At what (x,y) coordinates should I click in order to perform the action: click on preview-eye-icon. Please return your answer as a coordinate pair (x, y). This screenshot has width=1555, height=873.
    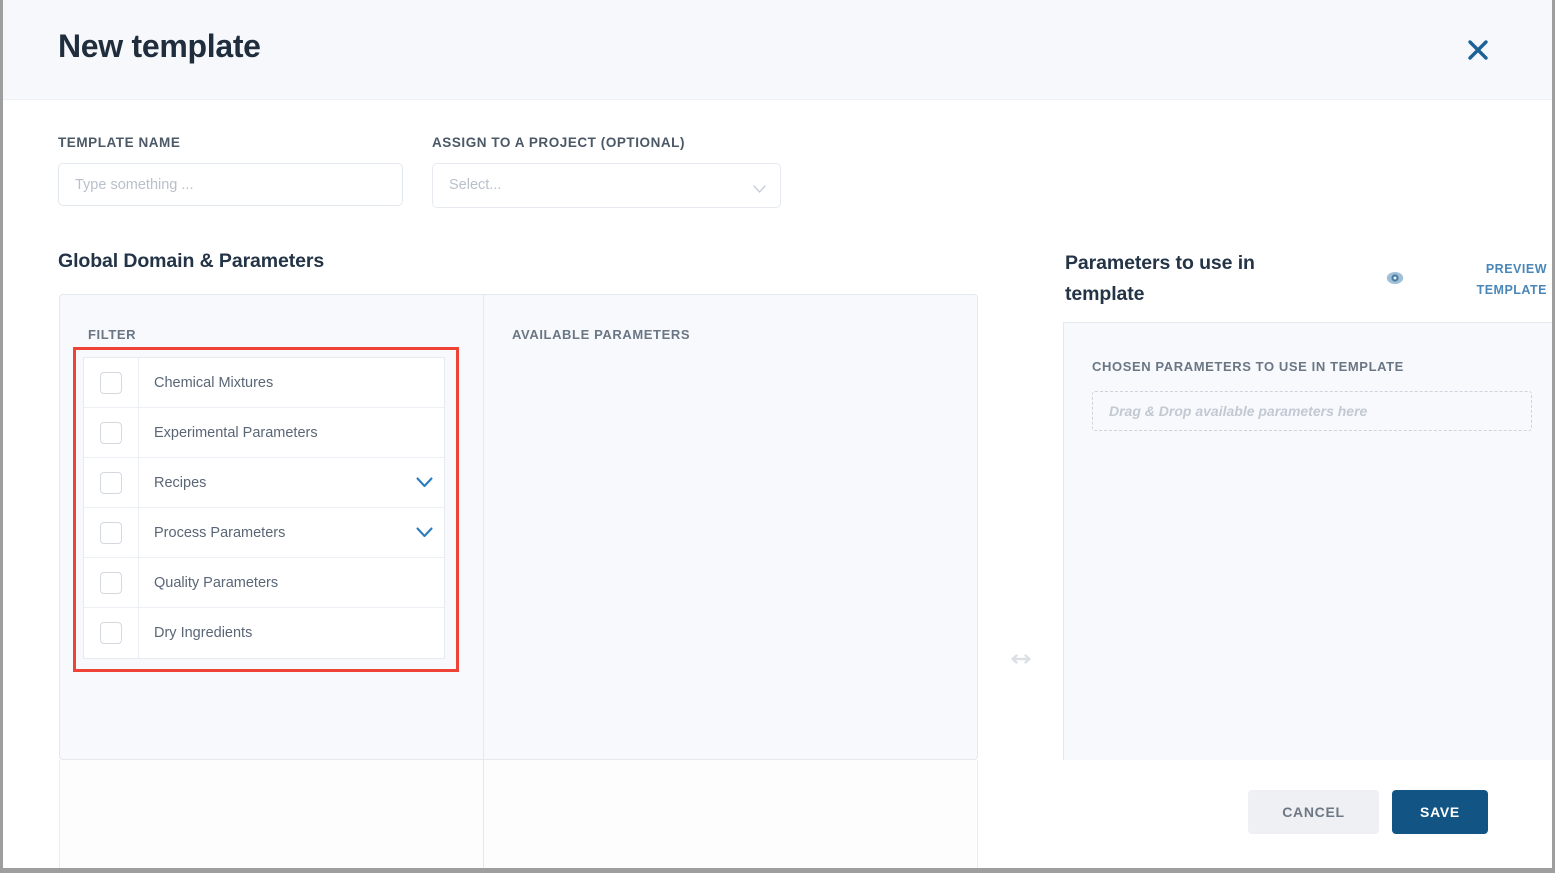
    Looking at the image, I should click on (1395, 278).